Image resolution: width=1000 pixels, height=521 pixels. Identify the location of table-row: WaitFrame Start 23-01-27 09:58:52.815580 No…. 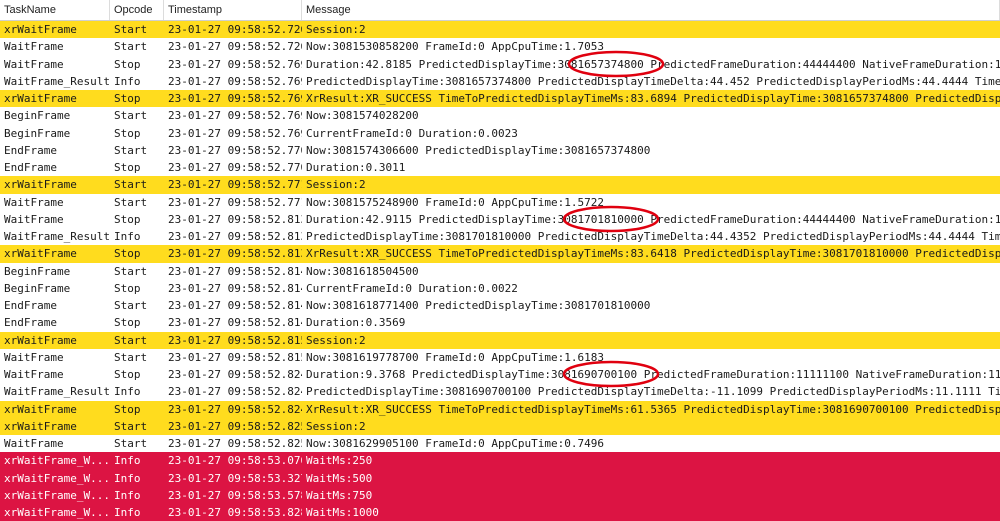
(500, 357).